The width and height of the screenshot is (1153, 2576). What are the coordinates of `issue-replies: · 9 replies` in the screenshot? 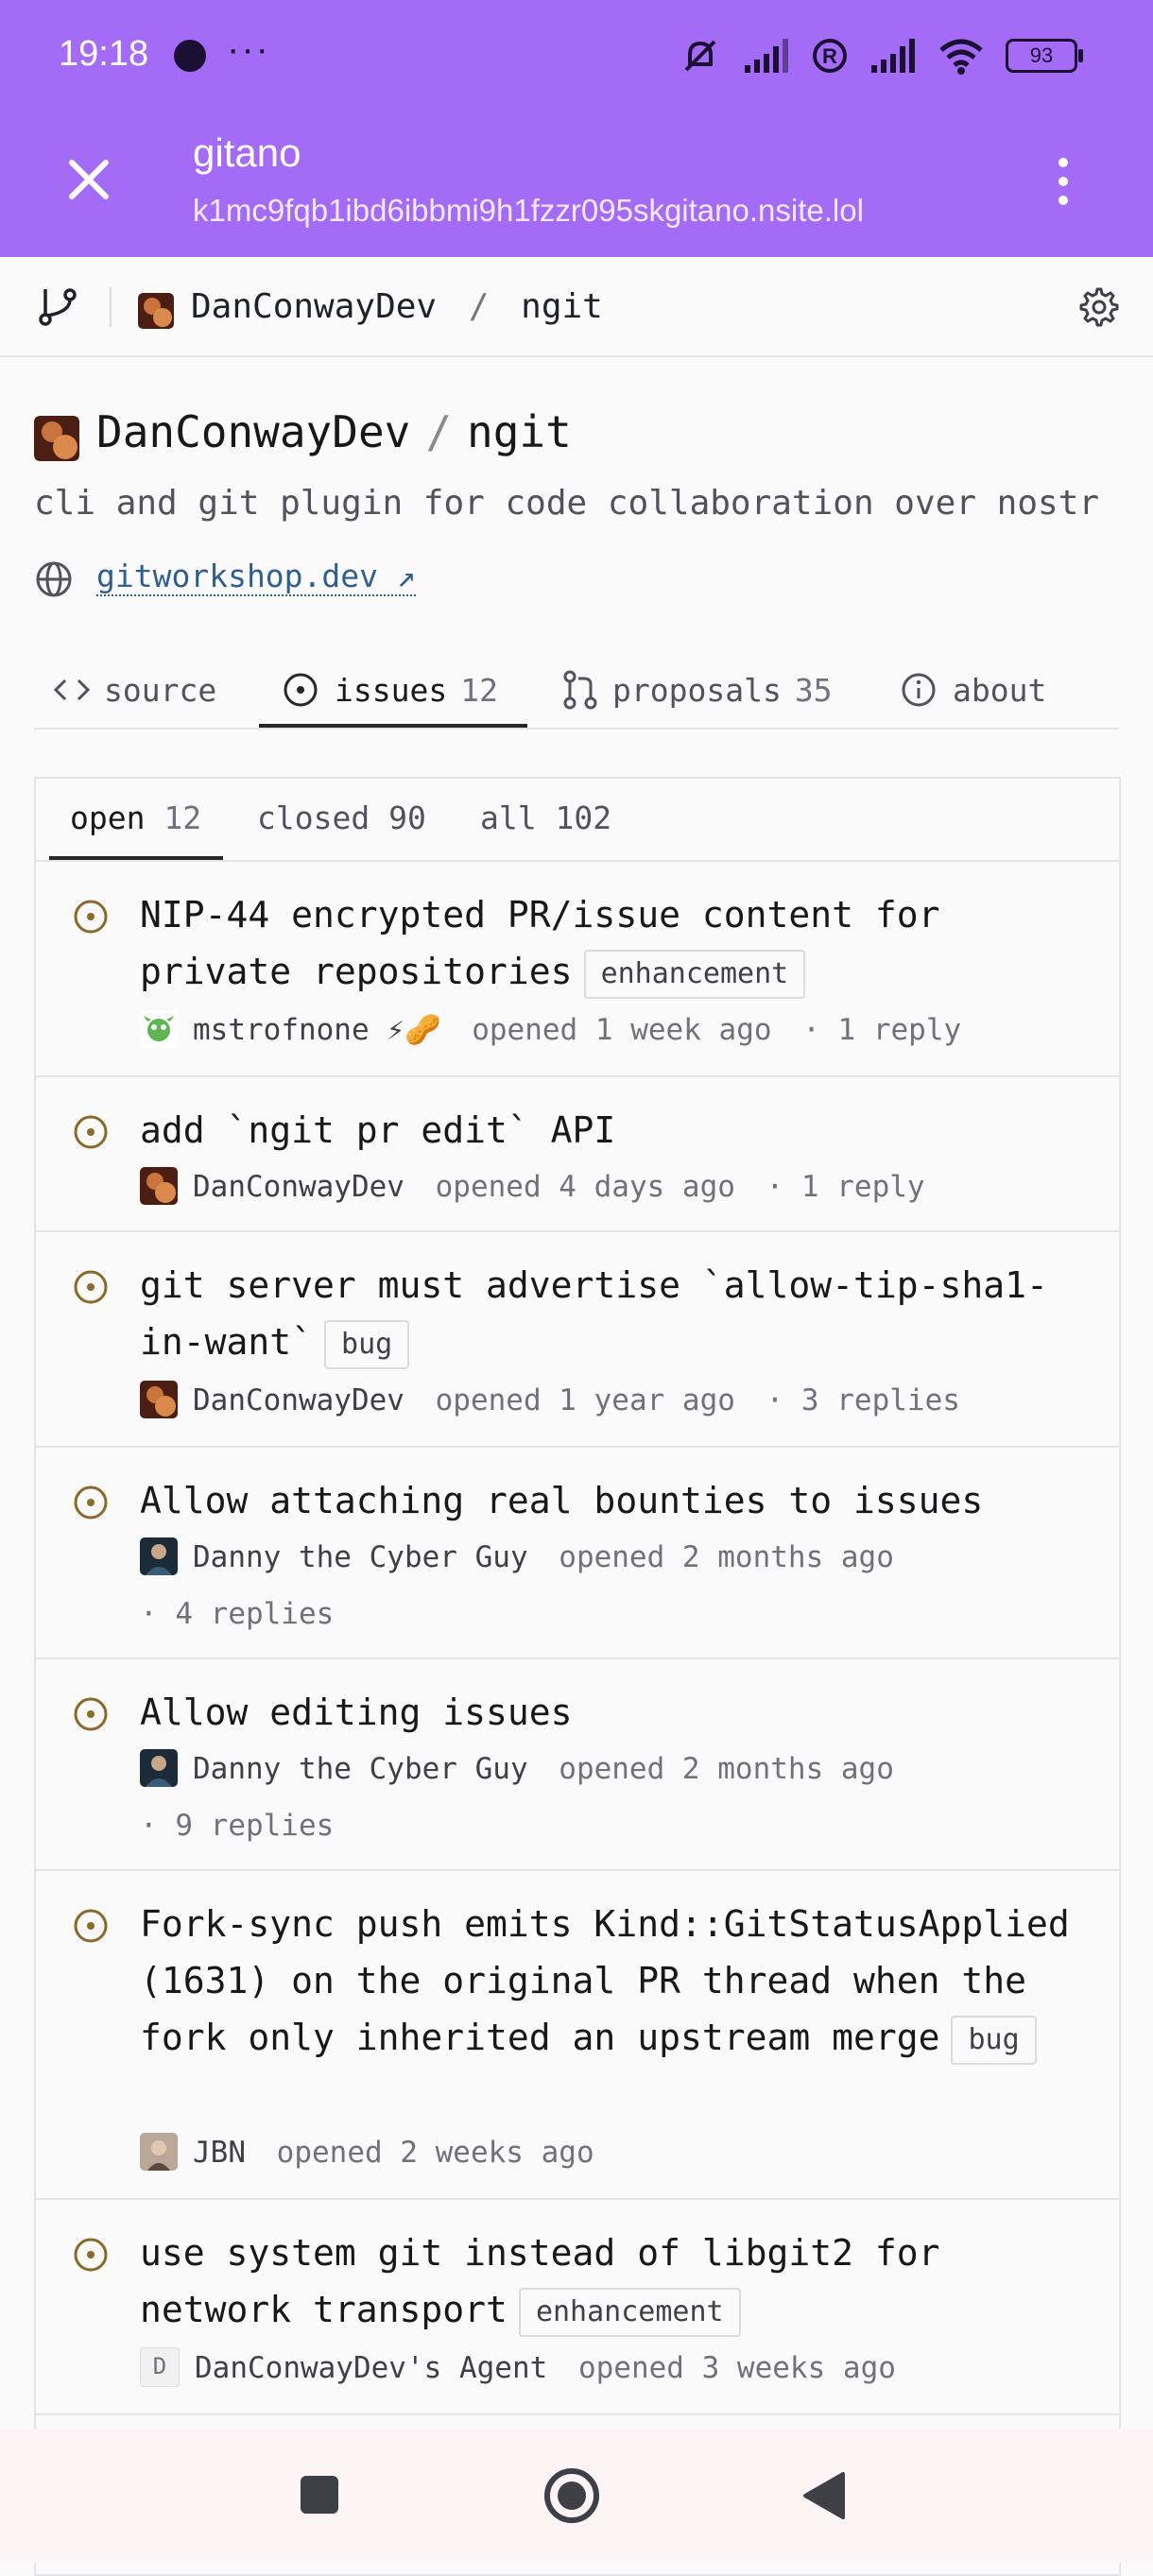 It's located at (237, 1826).